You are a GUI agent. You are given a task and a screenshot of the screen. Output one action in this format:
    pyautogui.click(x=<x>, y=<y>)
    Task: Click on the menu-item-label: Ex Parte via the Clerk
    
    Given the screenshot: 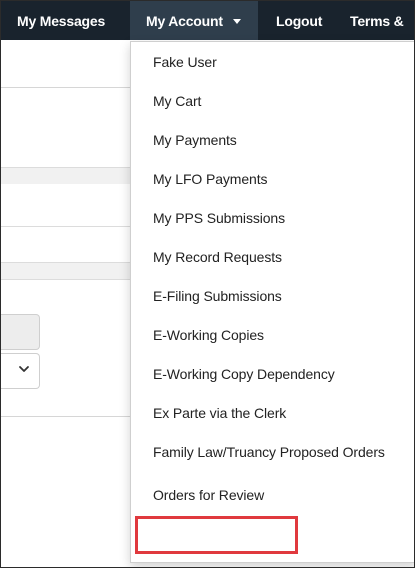 What is the action you would take?
    pyautogui.click(x=220, y=412)
    